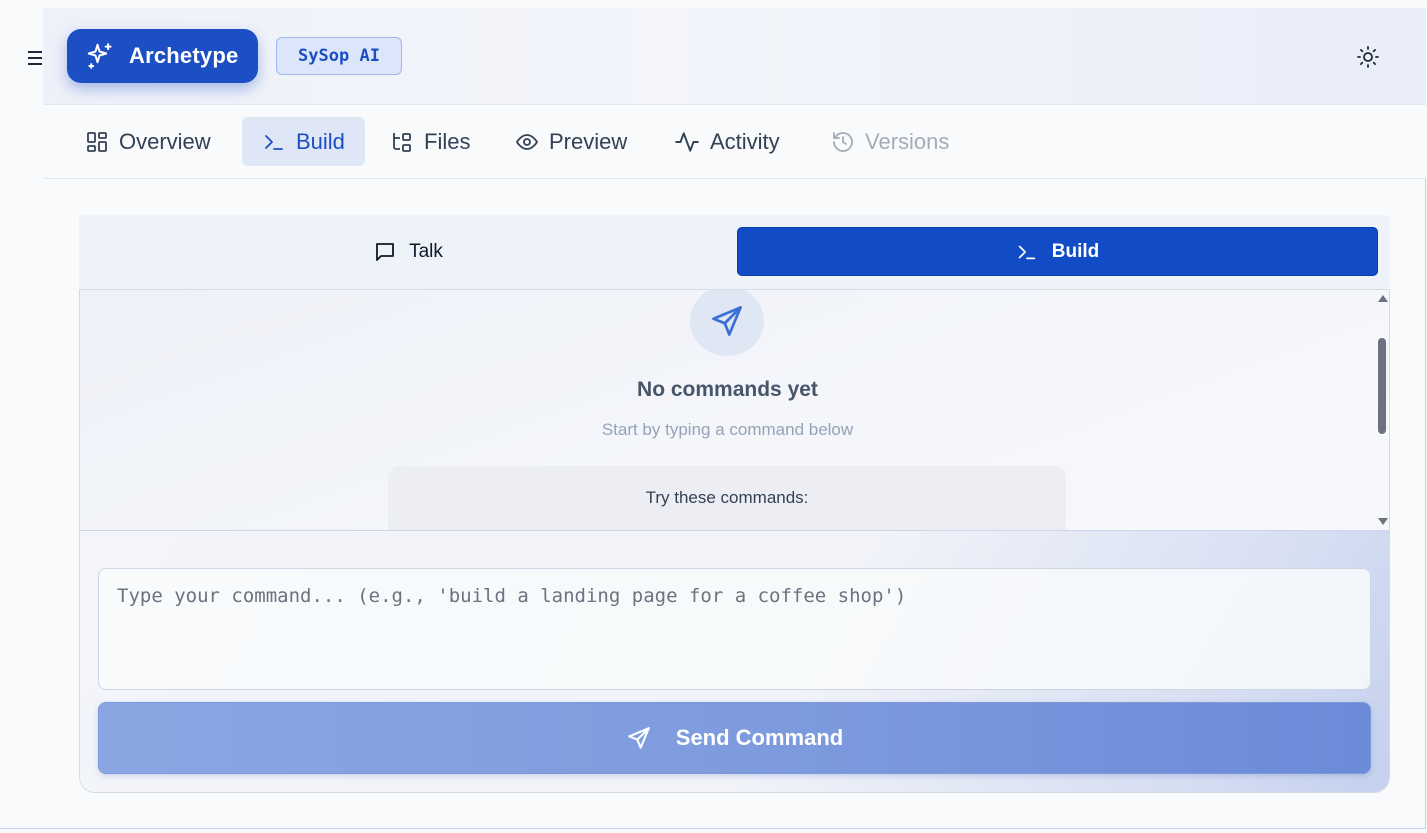 Image resolution: width=1427 pixels, height=833 pixels. What do you see at coordinates (184, 55) in the screenshot?
I see `brand-label: Archetype` at bounding box center [184, 55].